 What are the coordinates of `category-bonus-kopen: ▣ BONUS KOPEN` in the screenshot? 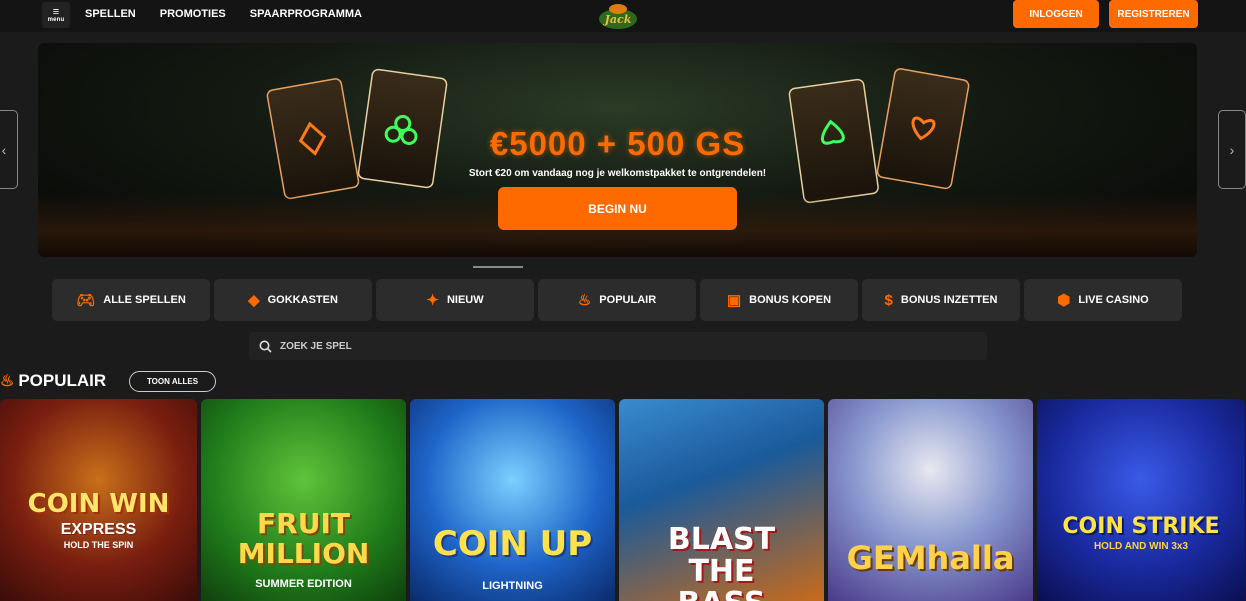 It's located at (779, 300).